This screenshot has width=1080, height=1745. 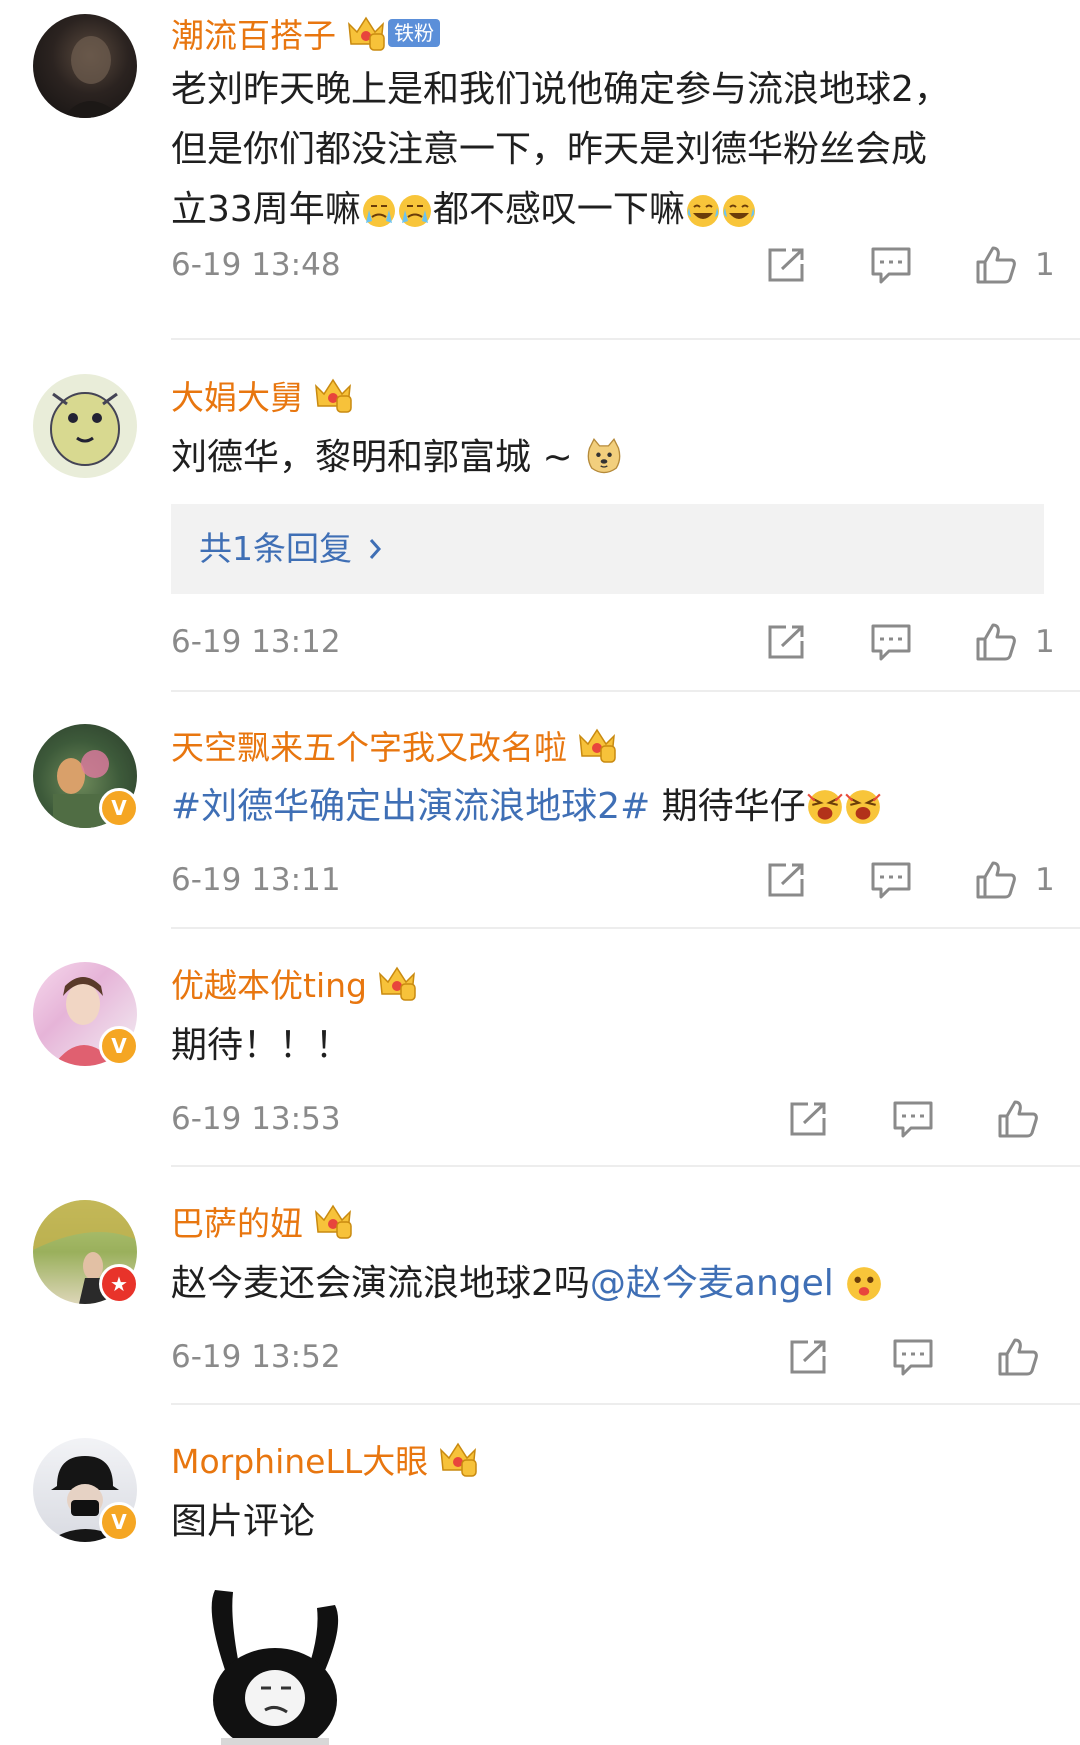 I want to click on name-row: MorphineLL大眼, so click(x=324, y=1459).